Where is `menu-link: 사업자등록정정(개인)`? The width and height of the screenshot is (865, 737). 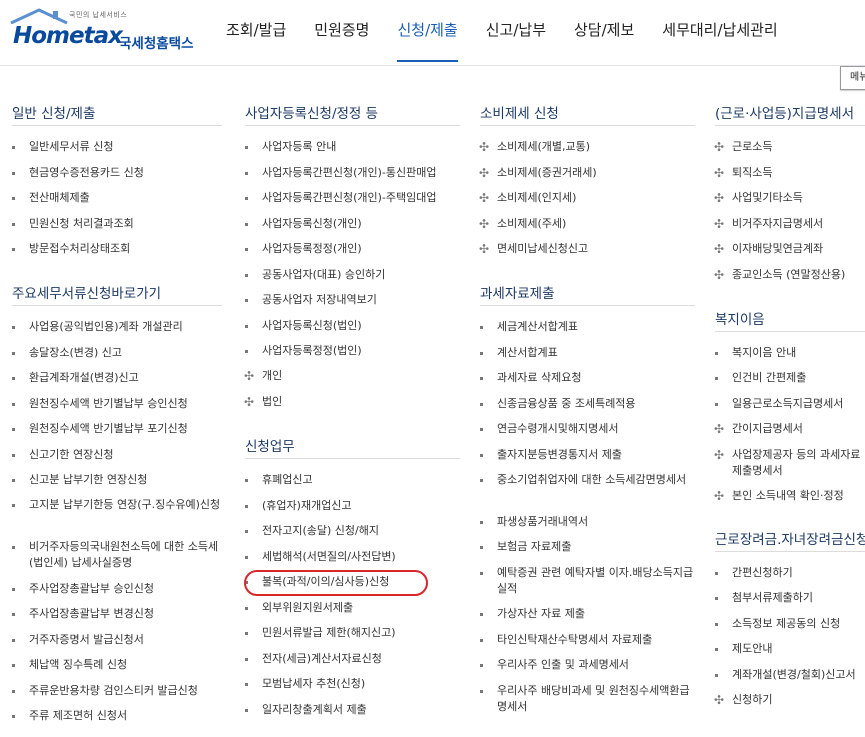
menu-link: 사업자등록정정(개인) is located at coordinates (303, 249).